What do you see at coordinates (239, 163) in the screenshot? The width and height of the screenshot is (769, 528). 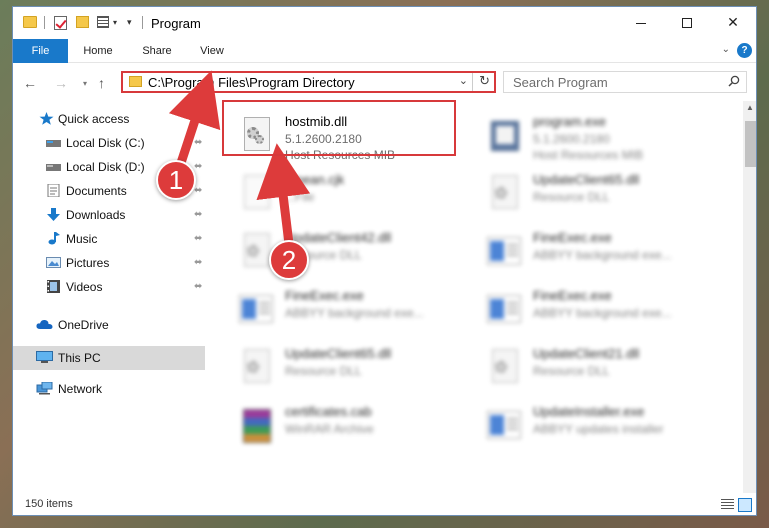 I see `annotation-arrows` at bounding box center [239, 163].